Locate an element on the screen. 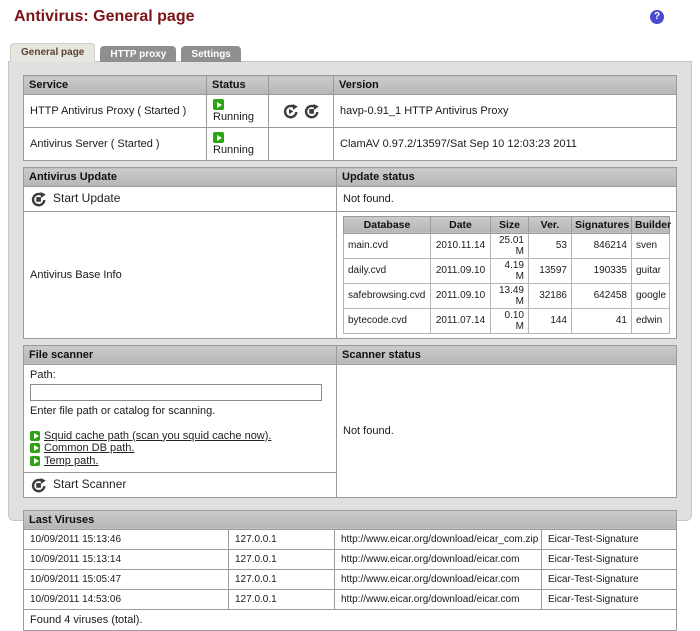 This screenshot has height=631, width=700. page-header: Antivirus: General page ? is located at coordinates (350, 22).